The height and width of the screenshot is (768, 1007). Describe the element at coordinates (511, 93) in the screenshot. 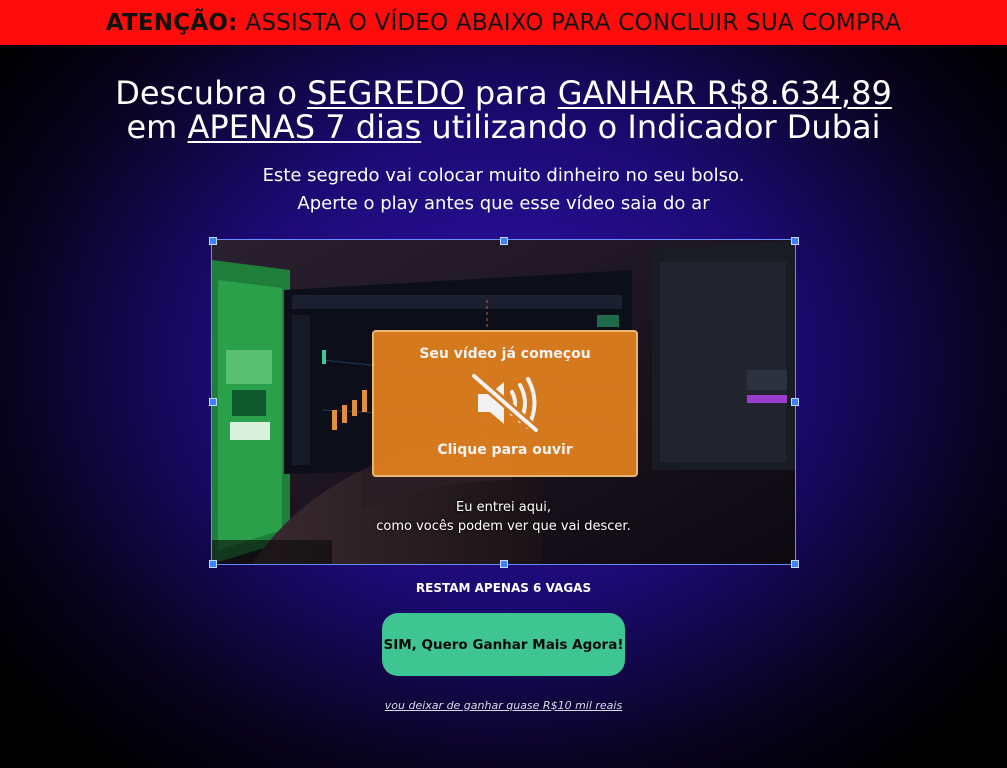

I see `headline-text: para` at that location.